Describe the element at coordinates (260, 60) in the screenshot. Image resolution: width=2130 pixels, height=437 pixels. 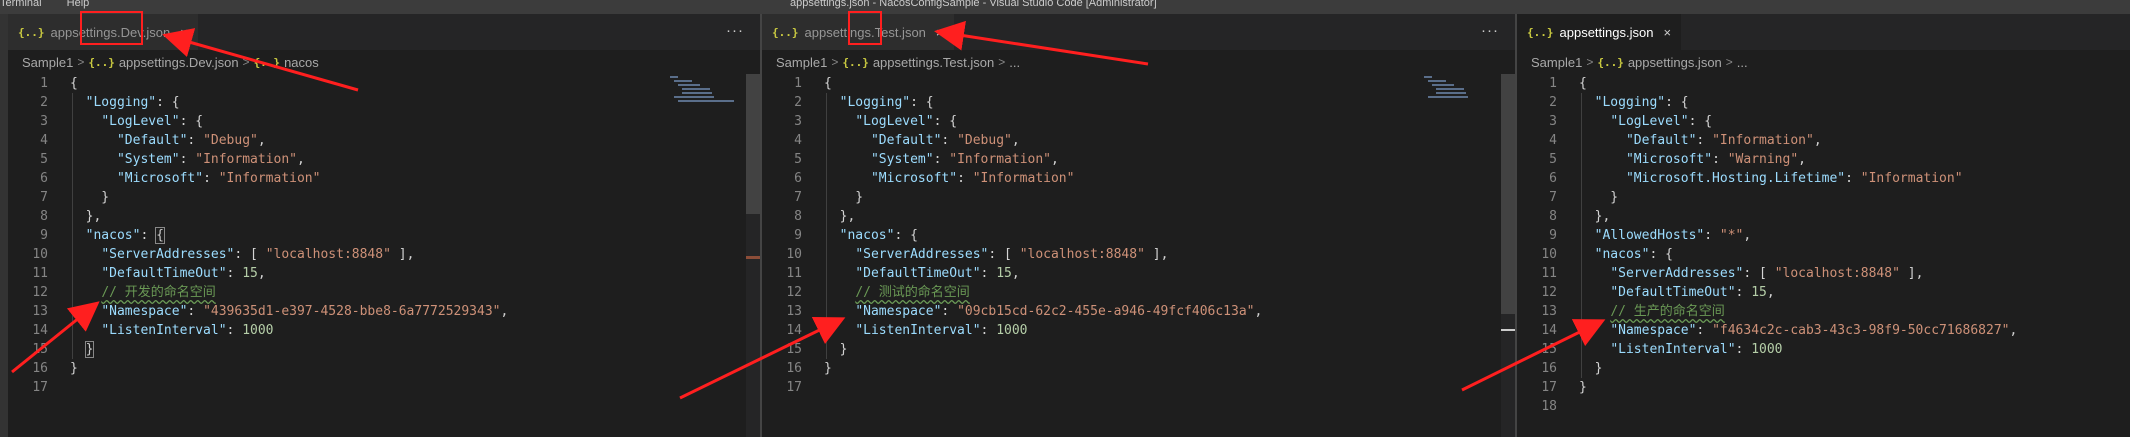
I see `arrow-to-dev-tab` at that location.